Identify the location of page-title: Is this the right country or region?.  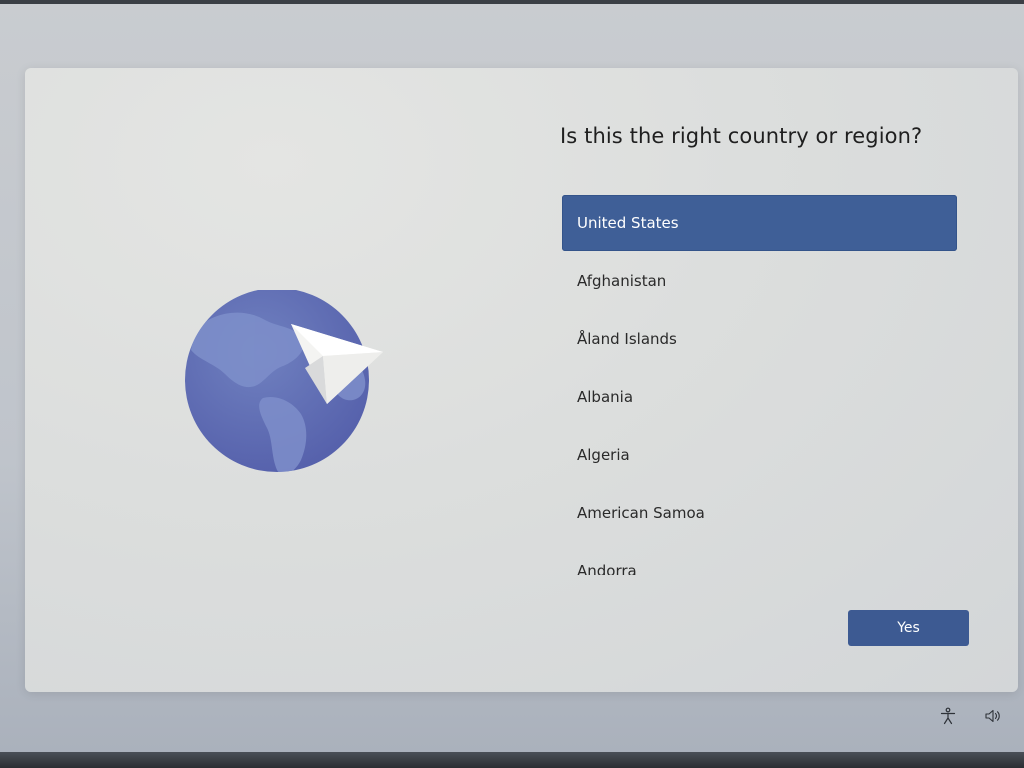
(741, 136).